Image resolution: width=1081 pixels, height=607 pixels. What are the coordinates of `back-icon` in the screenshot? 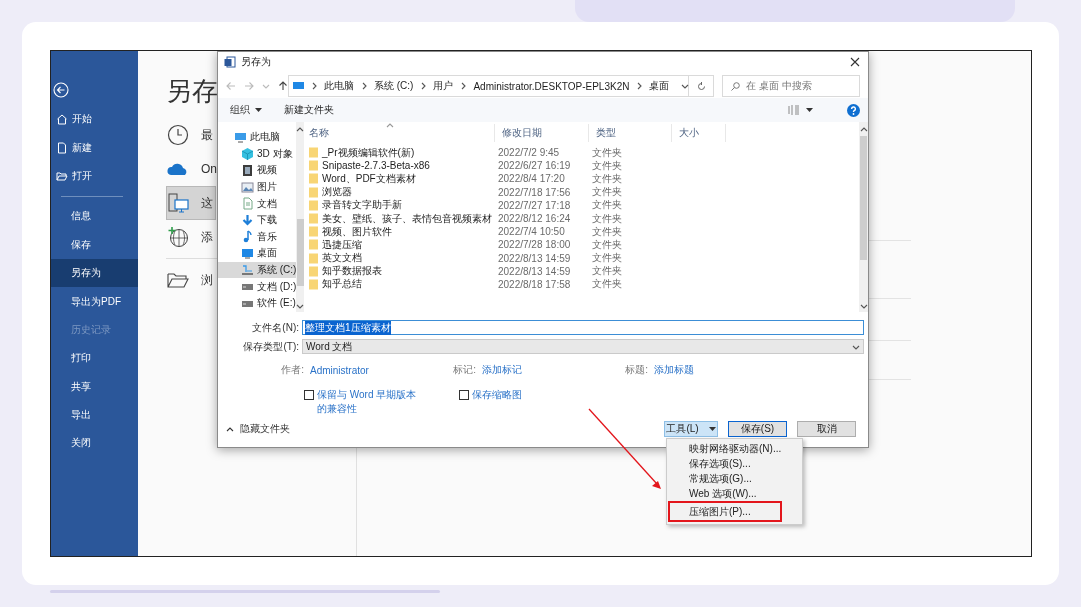 It's located at (61, 90).